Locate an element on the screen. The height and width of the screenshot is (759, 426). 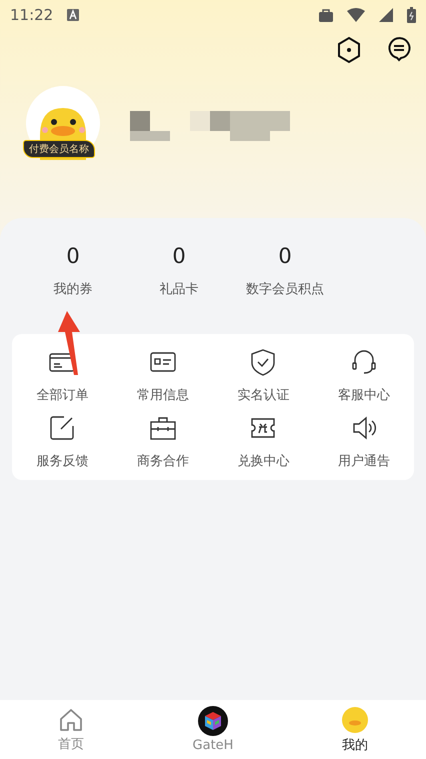
menu-item: 客服中心 is located at coordinates (364, 376).